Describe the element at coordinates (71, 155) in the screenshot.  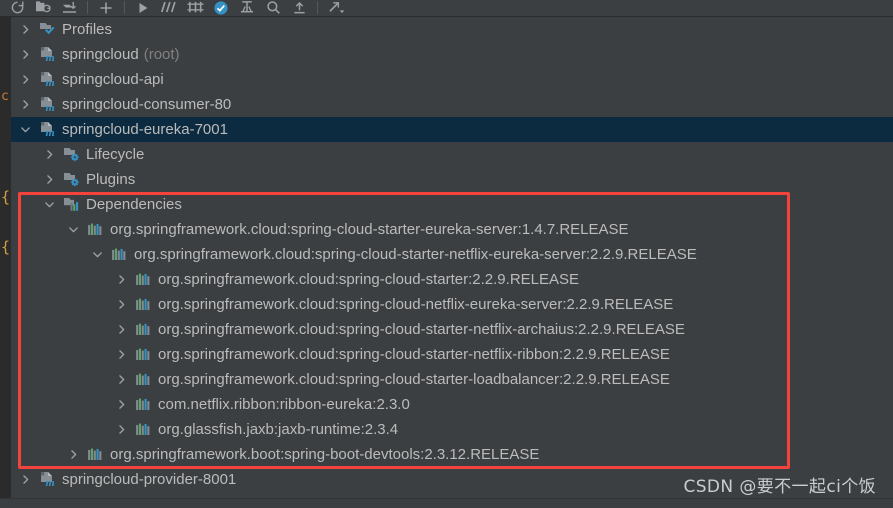
I see `lifecycle-folder-icon` at that location.